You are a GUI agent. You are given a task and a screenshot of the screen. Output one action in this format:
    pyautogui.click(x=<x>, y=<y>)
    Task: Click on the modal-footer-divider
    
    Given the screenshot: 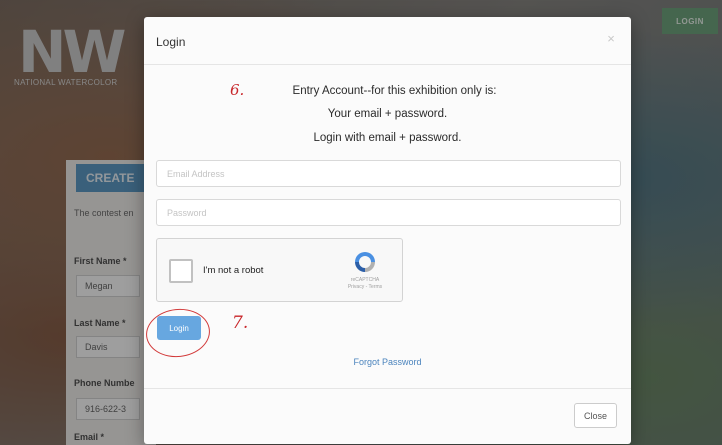 What is the action you would take?
    pyautogui.click(x=387, y=388)
    